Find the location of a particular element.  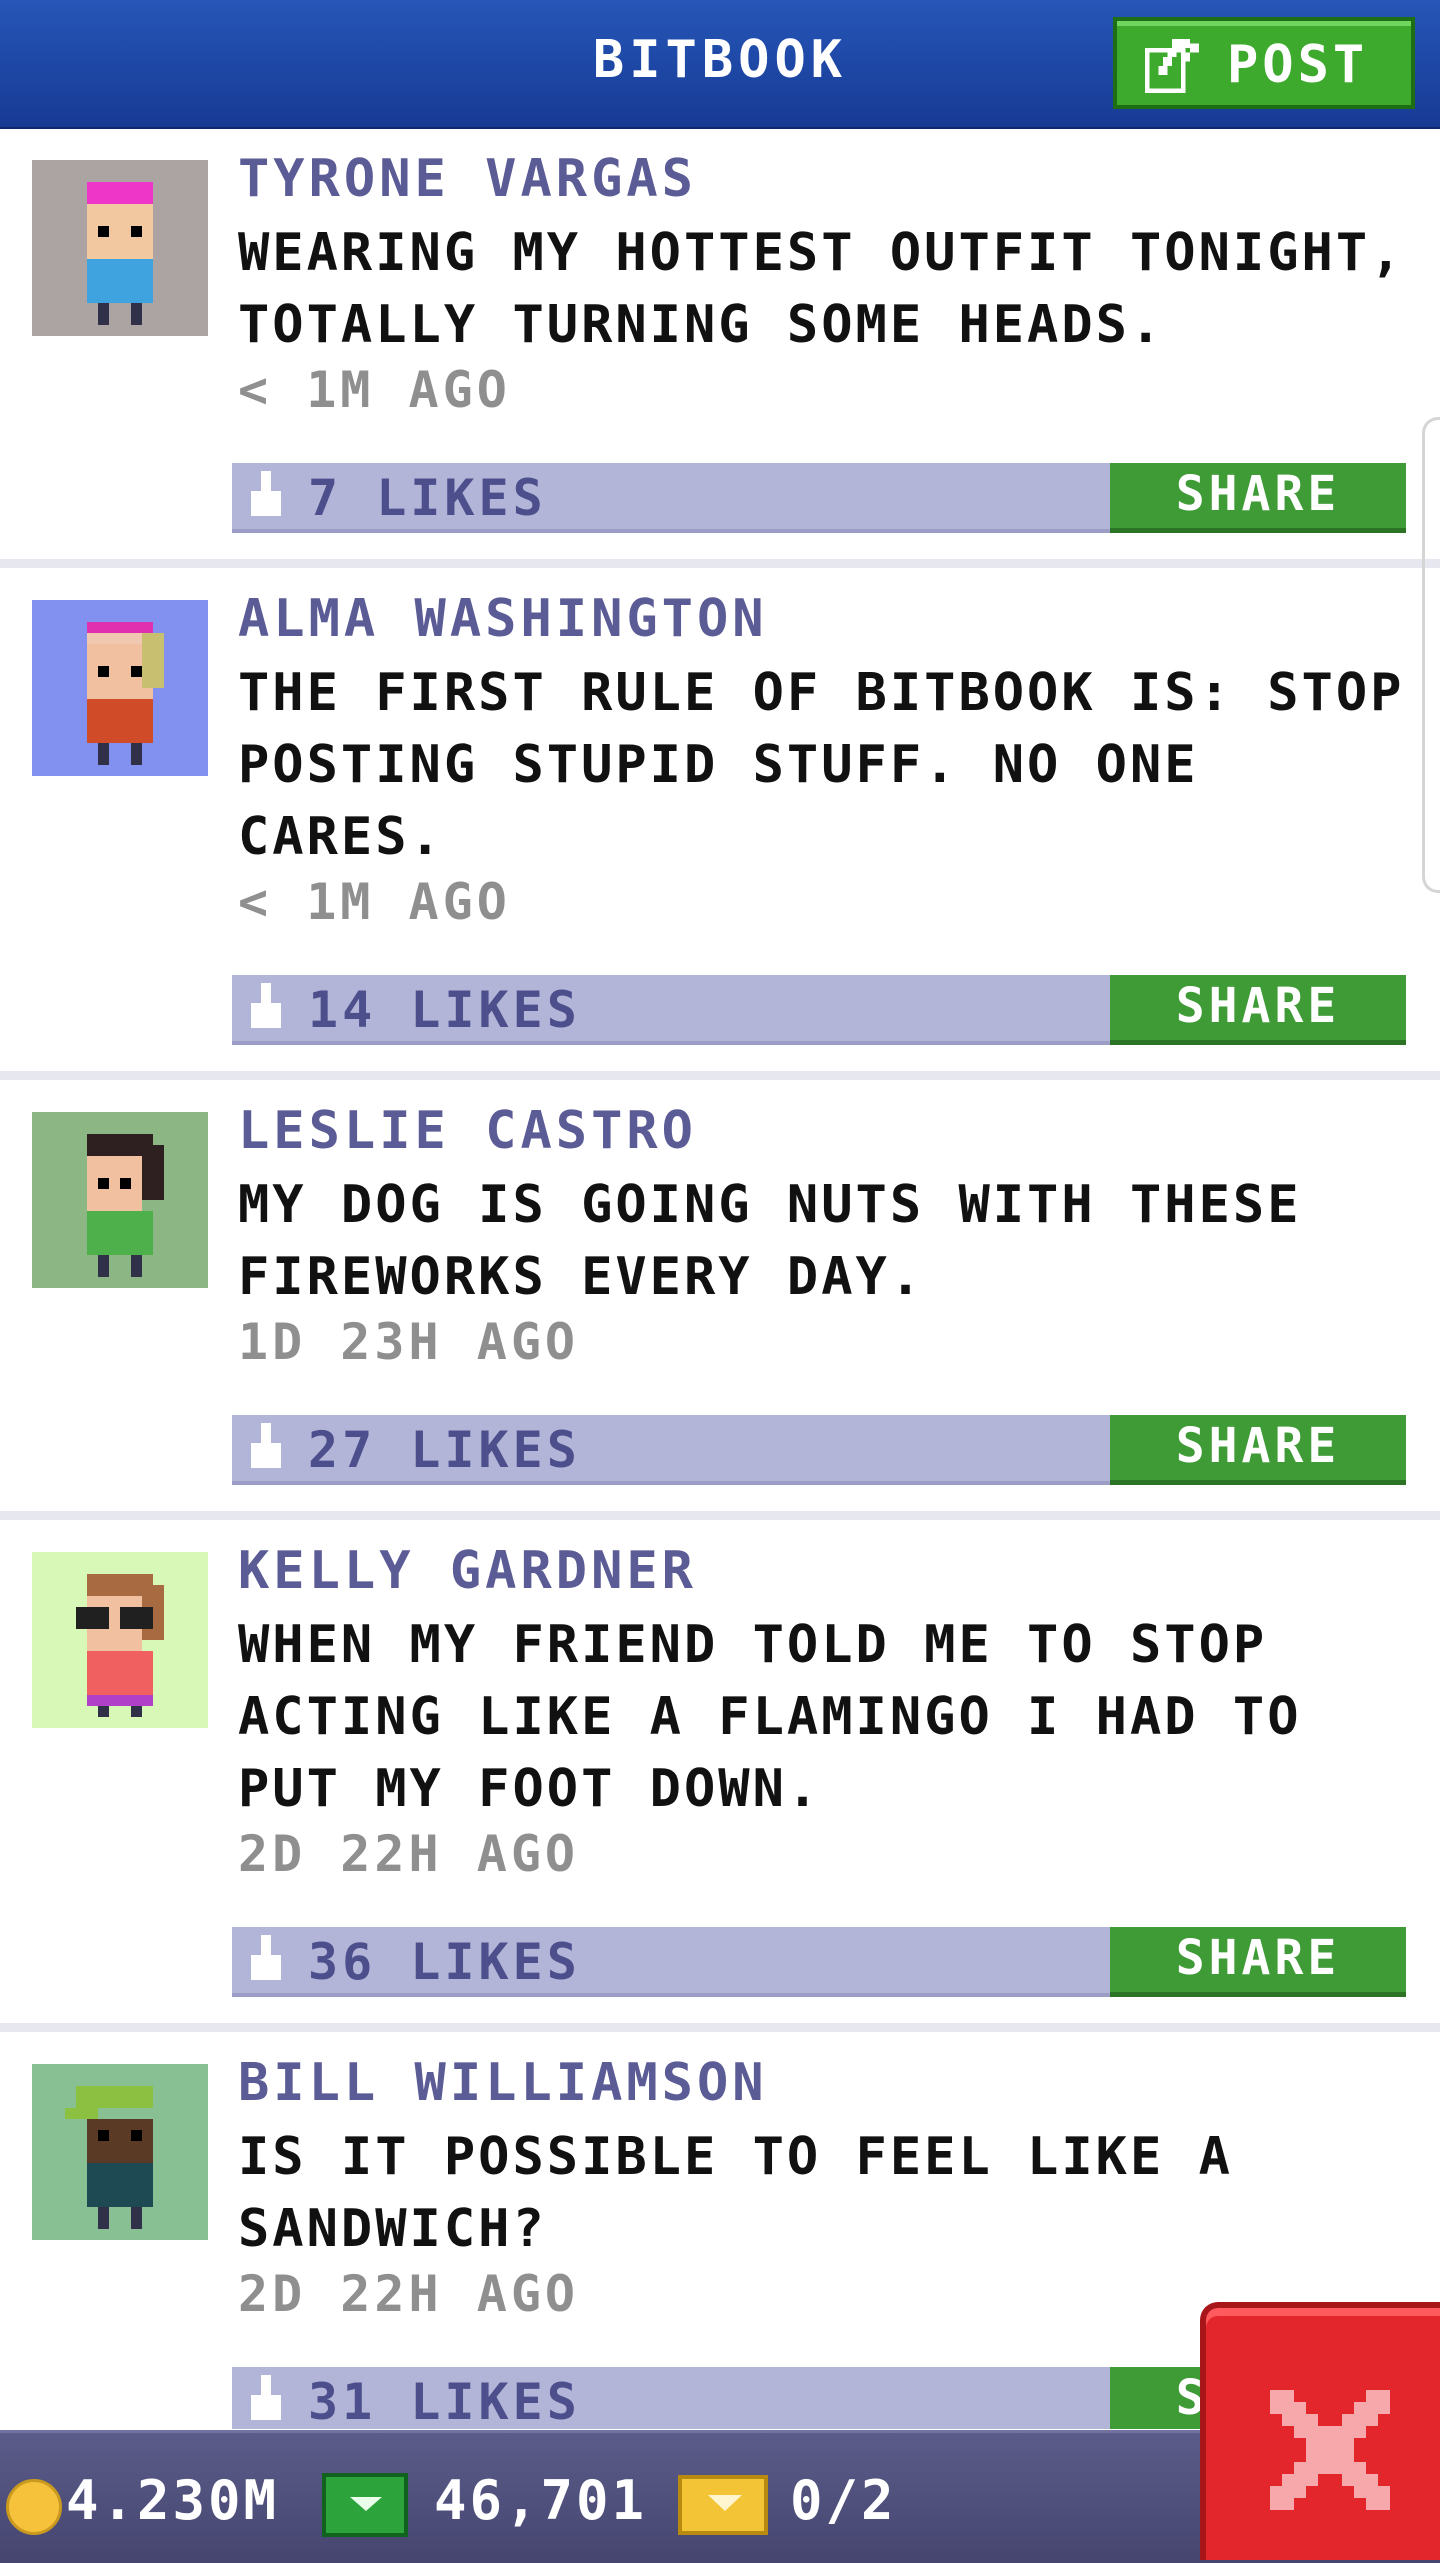

likes-count: 27 LIKES is located at coordinates (444, 1450).